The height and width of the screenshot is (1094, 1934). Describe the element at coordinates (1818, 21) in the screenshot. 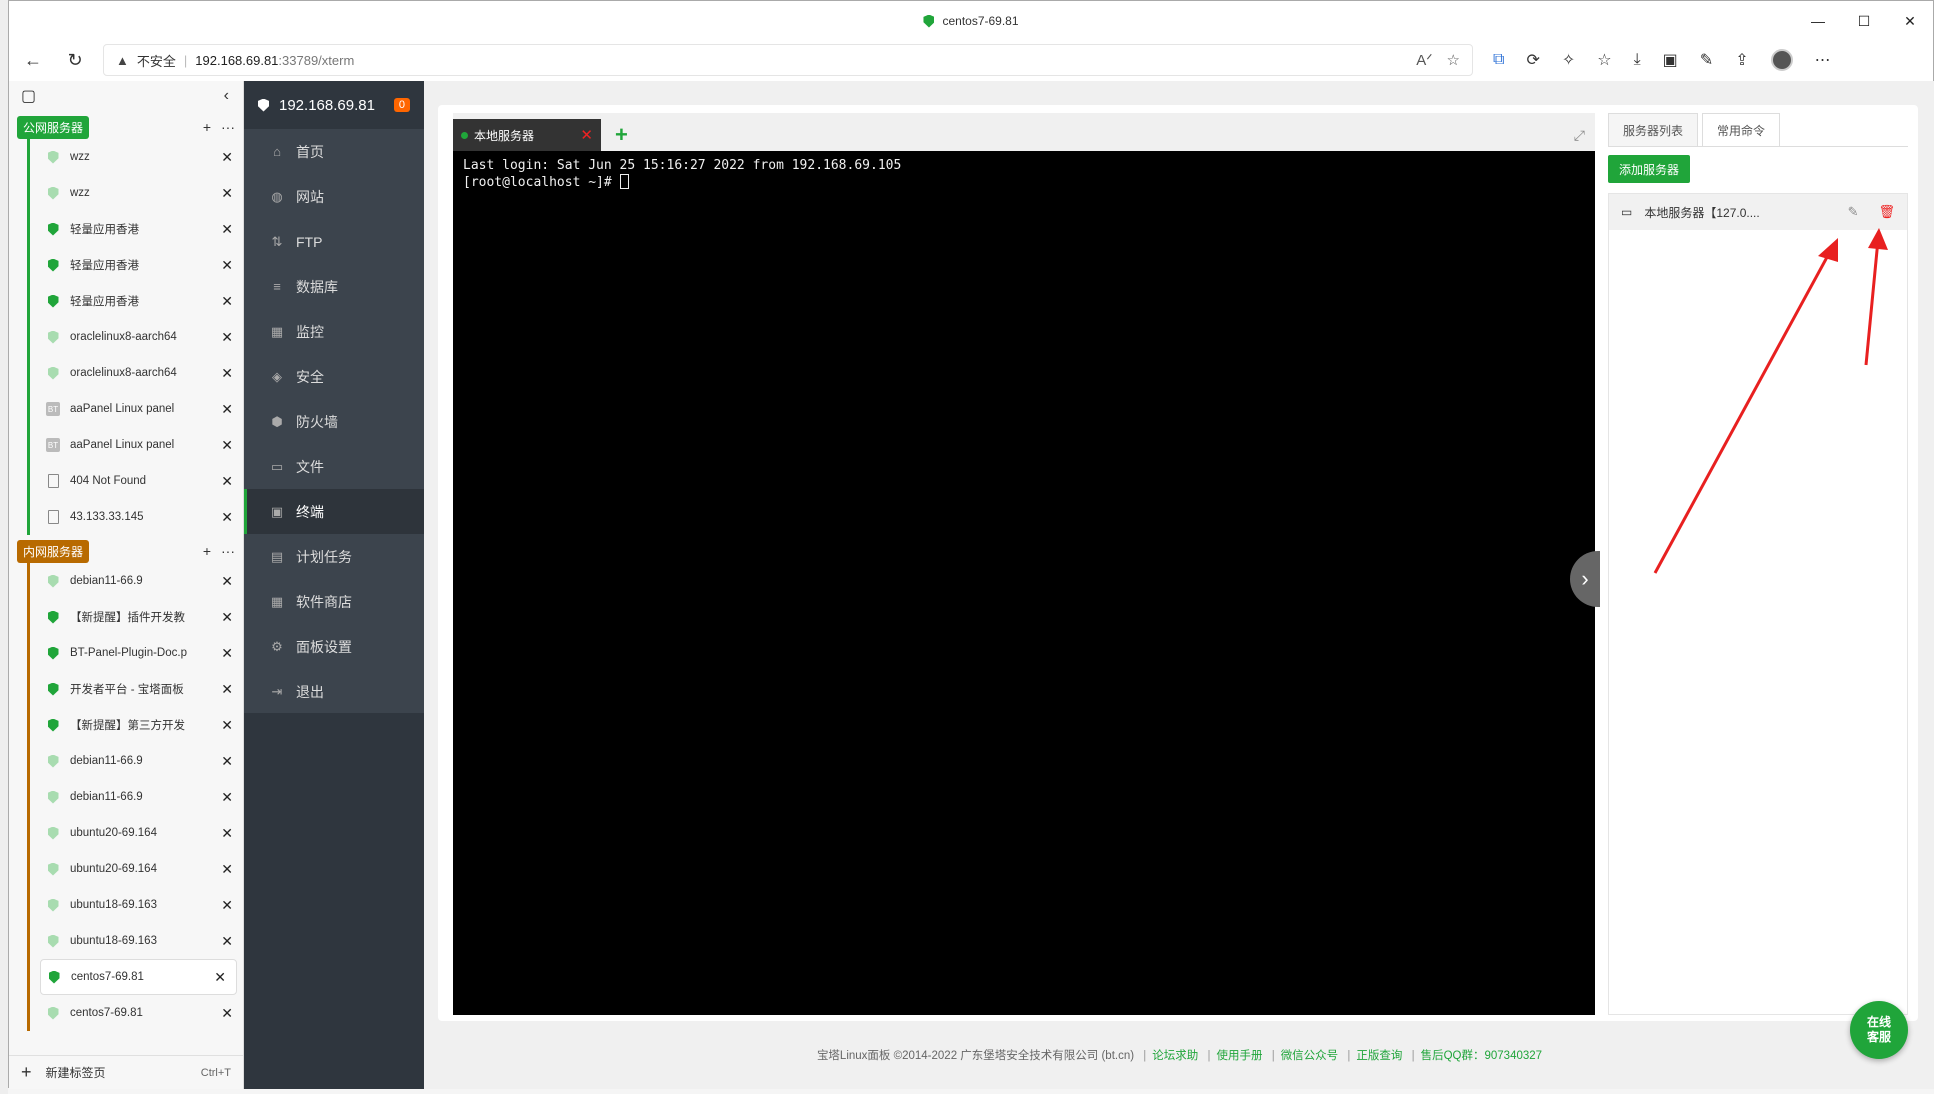

I see `minimize-button: —` at that location.